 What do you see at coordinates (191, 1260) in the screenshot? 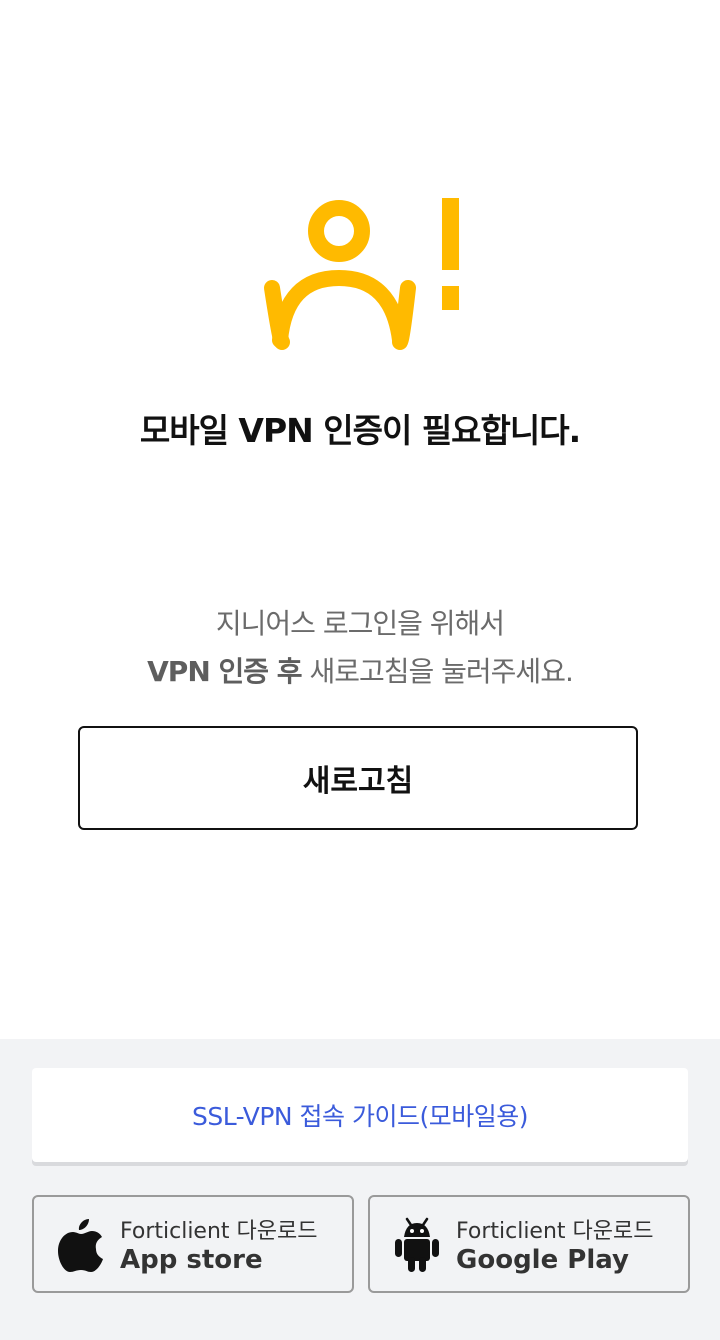
I see `app-store-label: App store` at bounding box center [191, 1260].